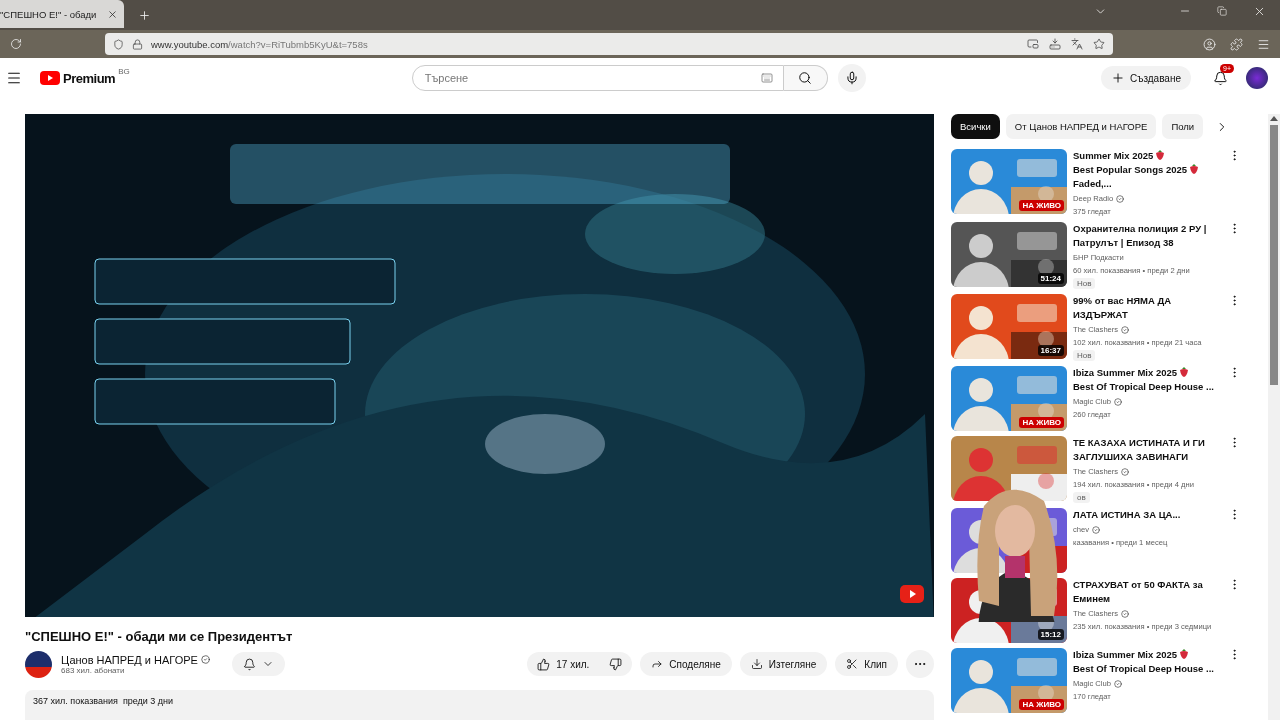 This screenshot has height=720, width=1280. I want to click on extensions-icon, so click(1236, 44).